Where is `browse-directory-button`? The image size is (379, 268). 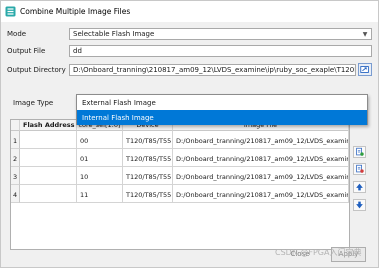
browse-directory-button is located at coordinates (365, 69).